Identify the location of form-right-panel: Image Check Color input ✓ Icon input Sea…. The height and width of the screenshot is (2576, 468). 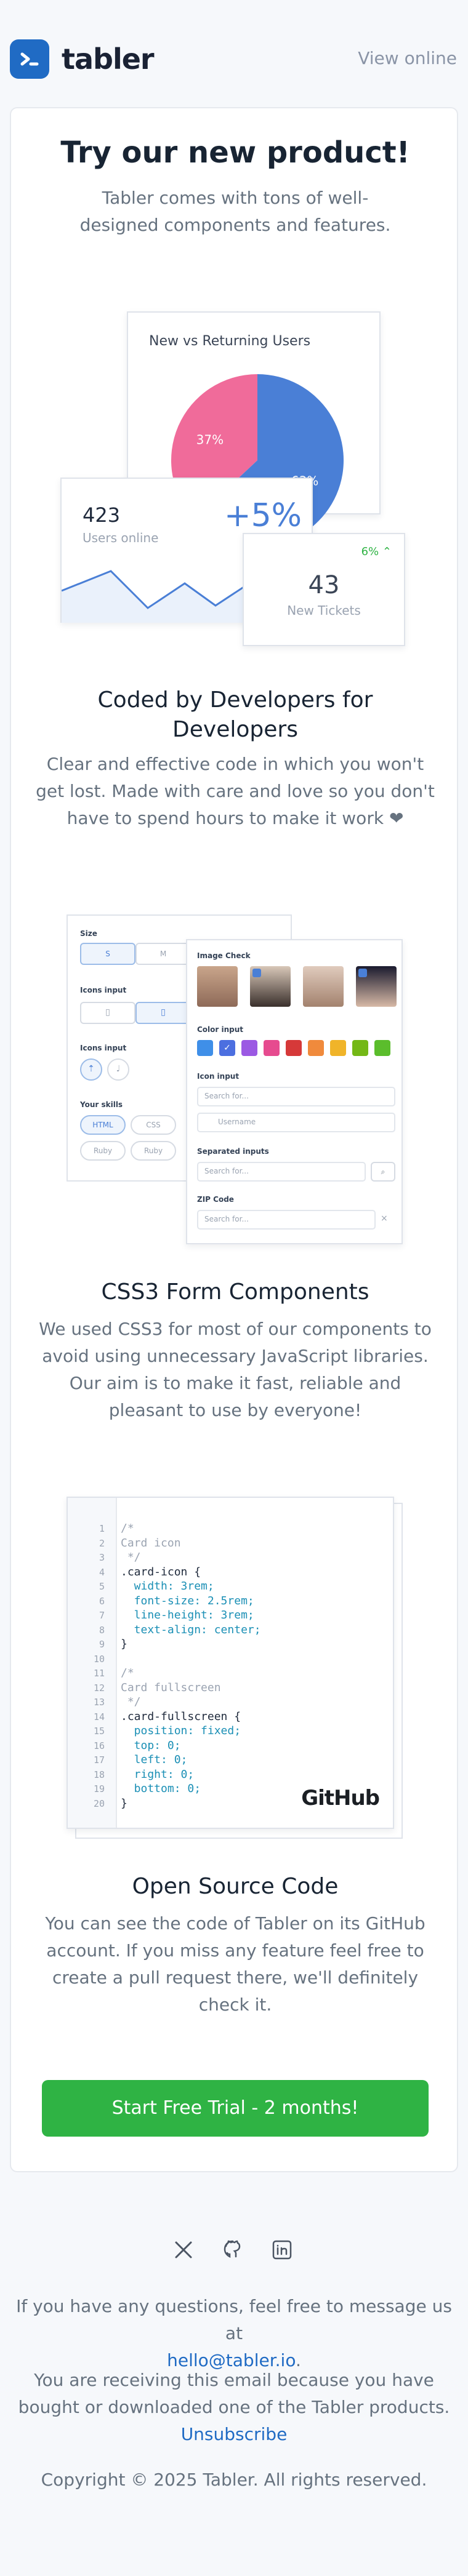
(294, 1091).